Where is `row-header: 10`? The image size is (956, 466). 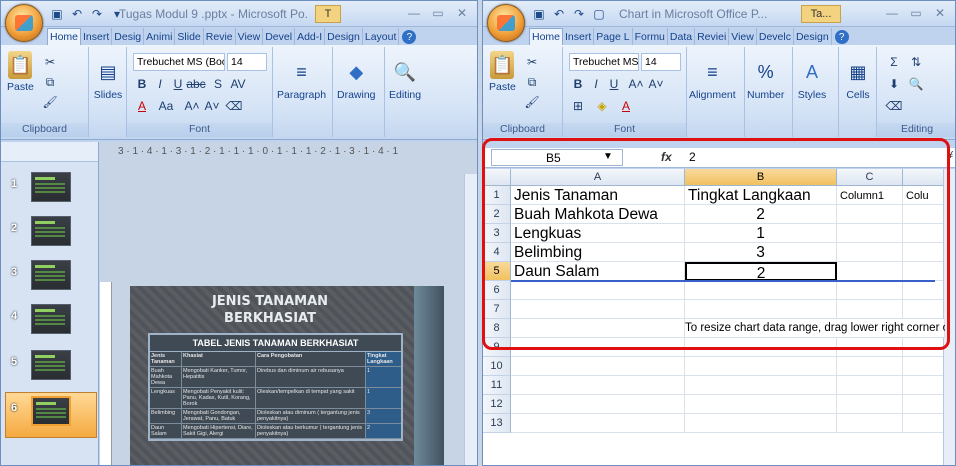 row-header: 10 is located at coordinates (497, 366).